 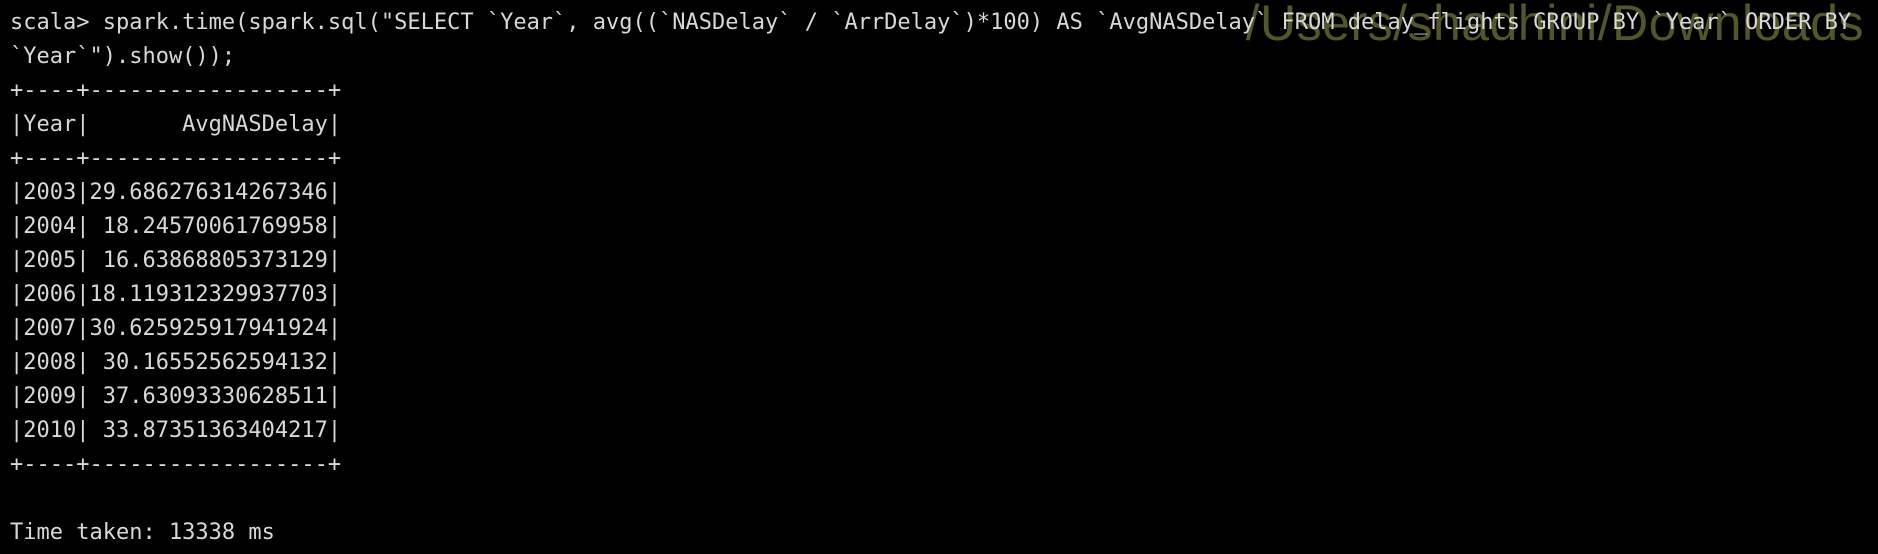 What do you see at coordinates (176, 192) in the screenshot?
I see `table-row: |2003|29.686276314267346|` at bounding box center [176, 192].